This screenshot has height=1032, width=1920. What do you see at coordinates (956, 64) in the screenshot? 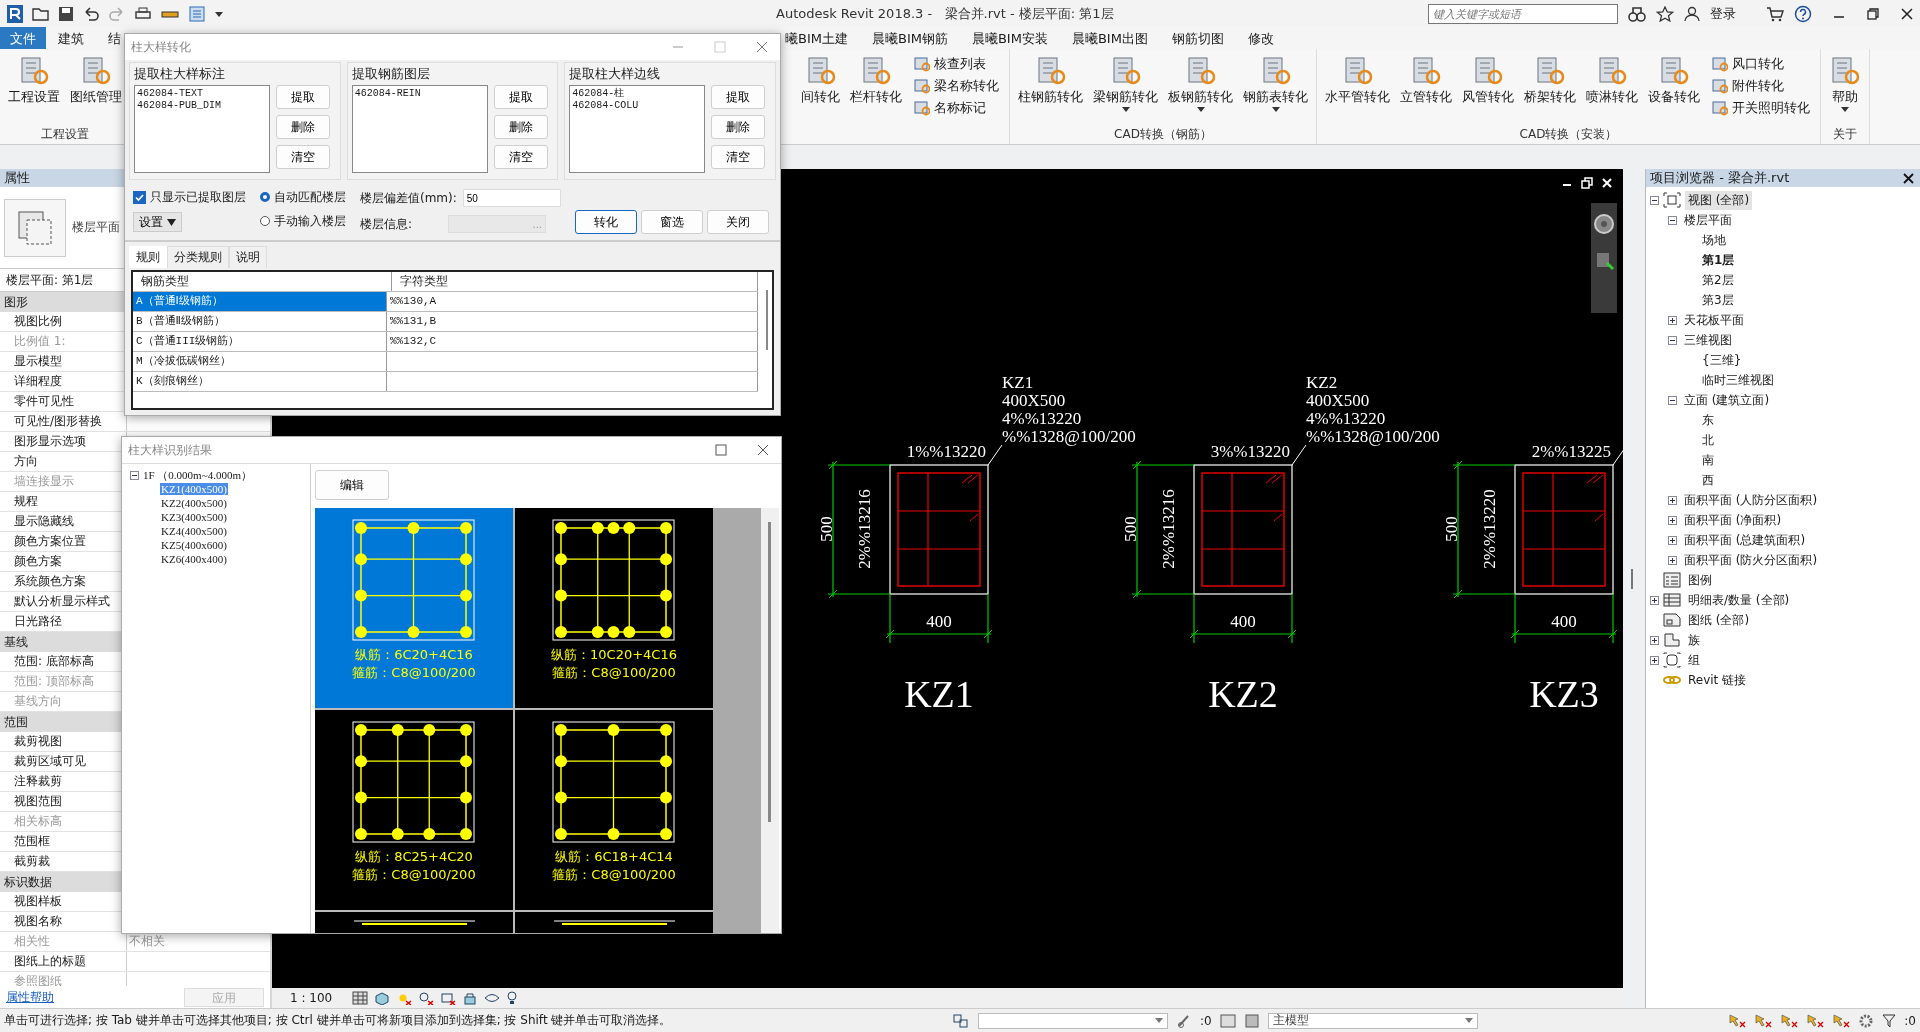
I see `ribbon-tool-button: 核查列表` at bounding box center [956, 64].